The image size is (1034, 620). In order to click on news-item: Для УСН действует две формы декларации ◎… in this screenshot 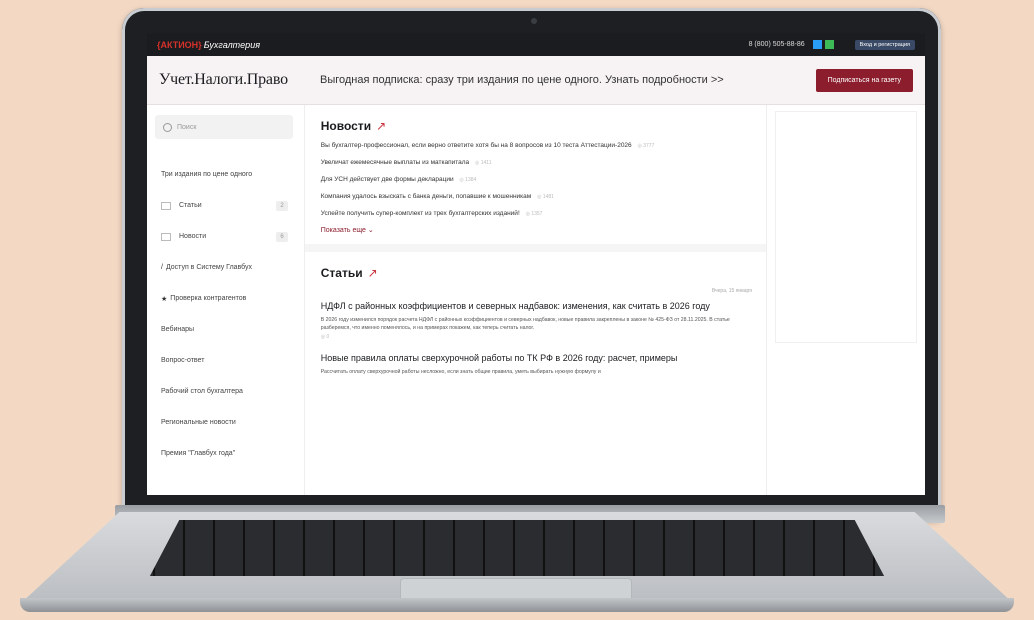, I will do `click(536, 180)`.